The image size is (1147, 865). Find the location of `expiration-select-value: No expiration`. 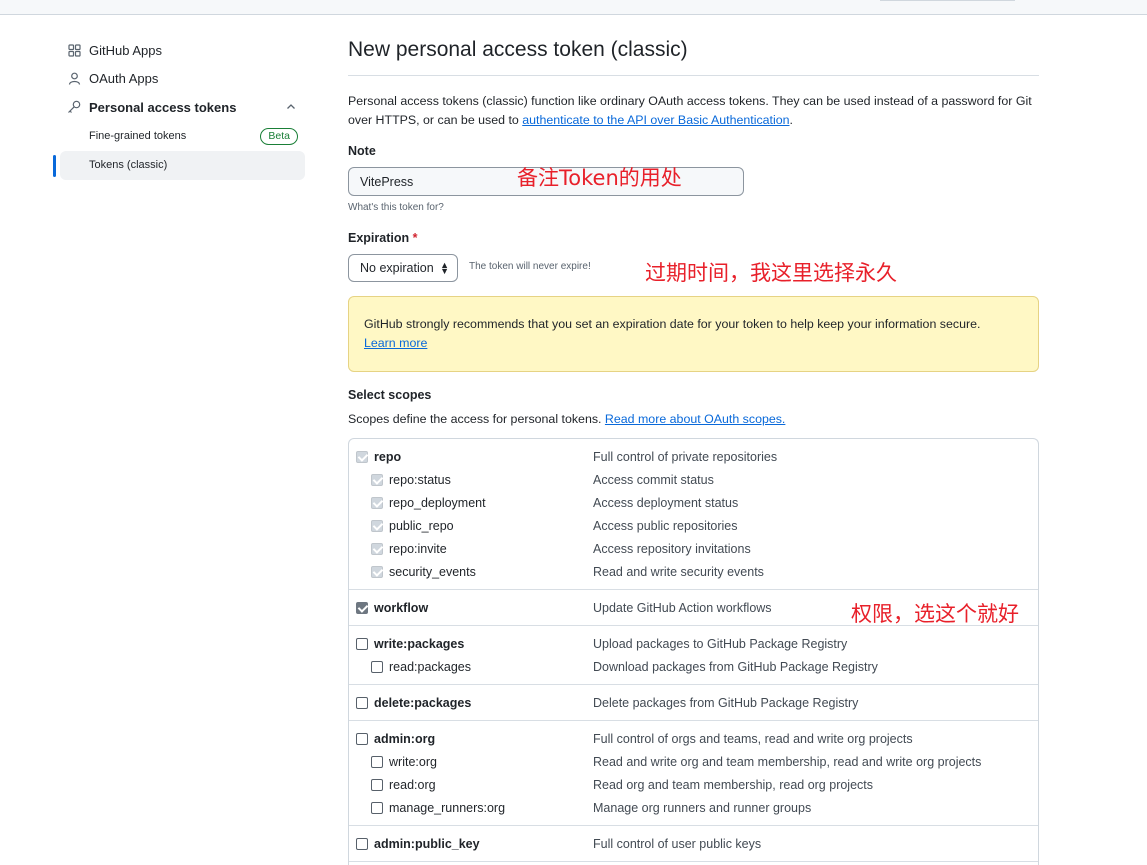

expiration-select-value: No expiration is located at coordinates (397, 268).